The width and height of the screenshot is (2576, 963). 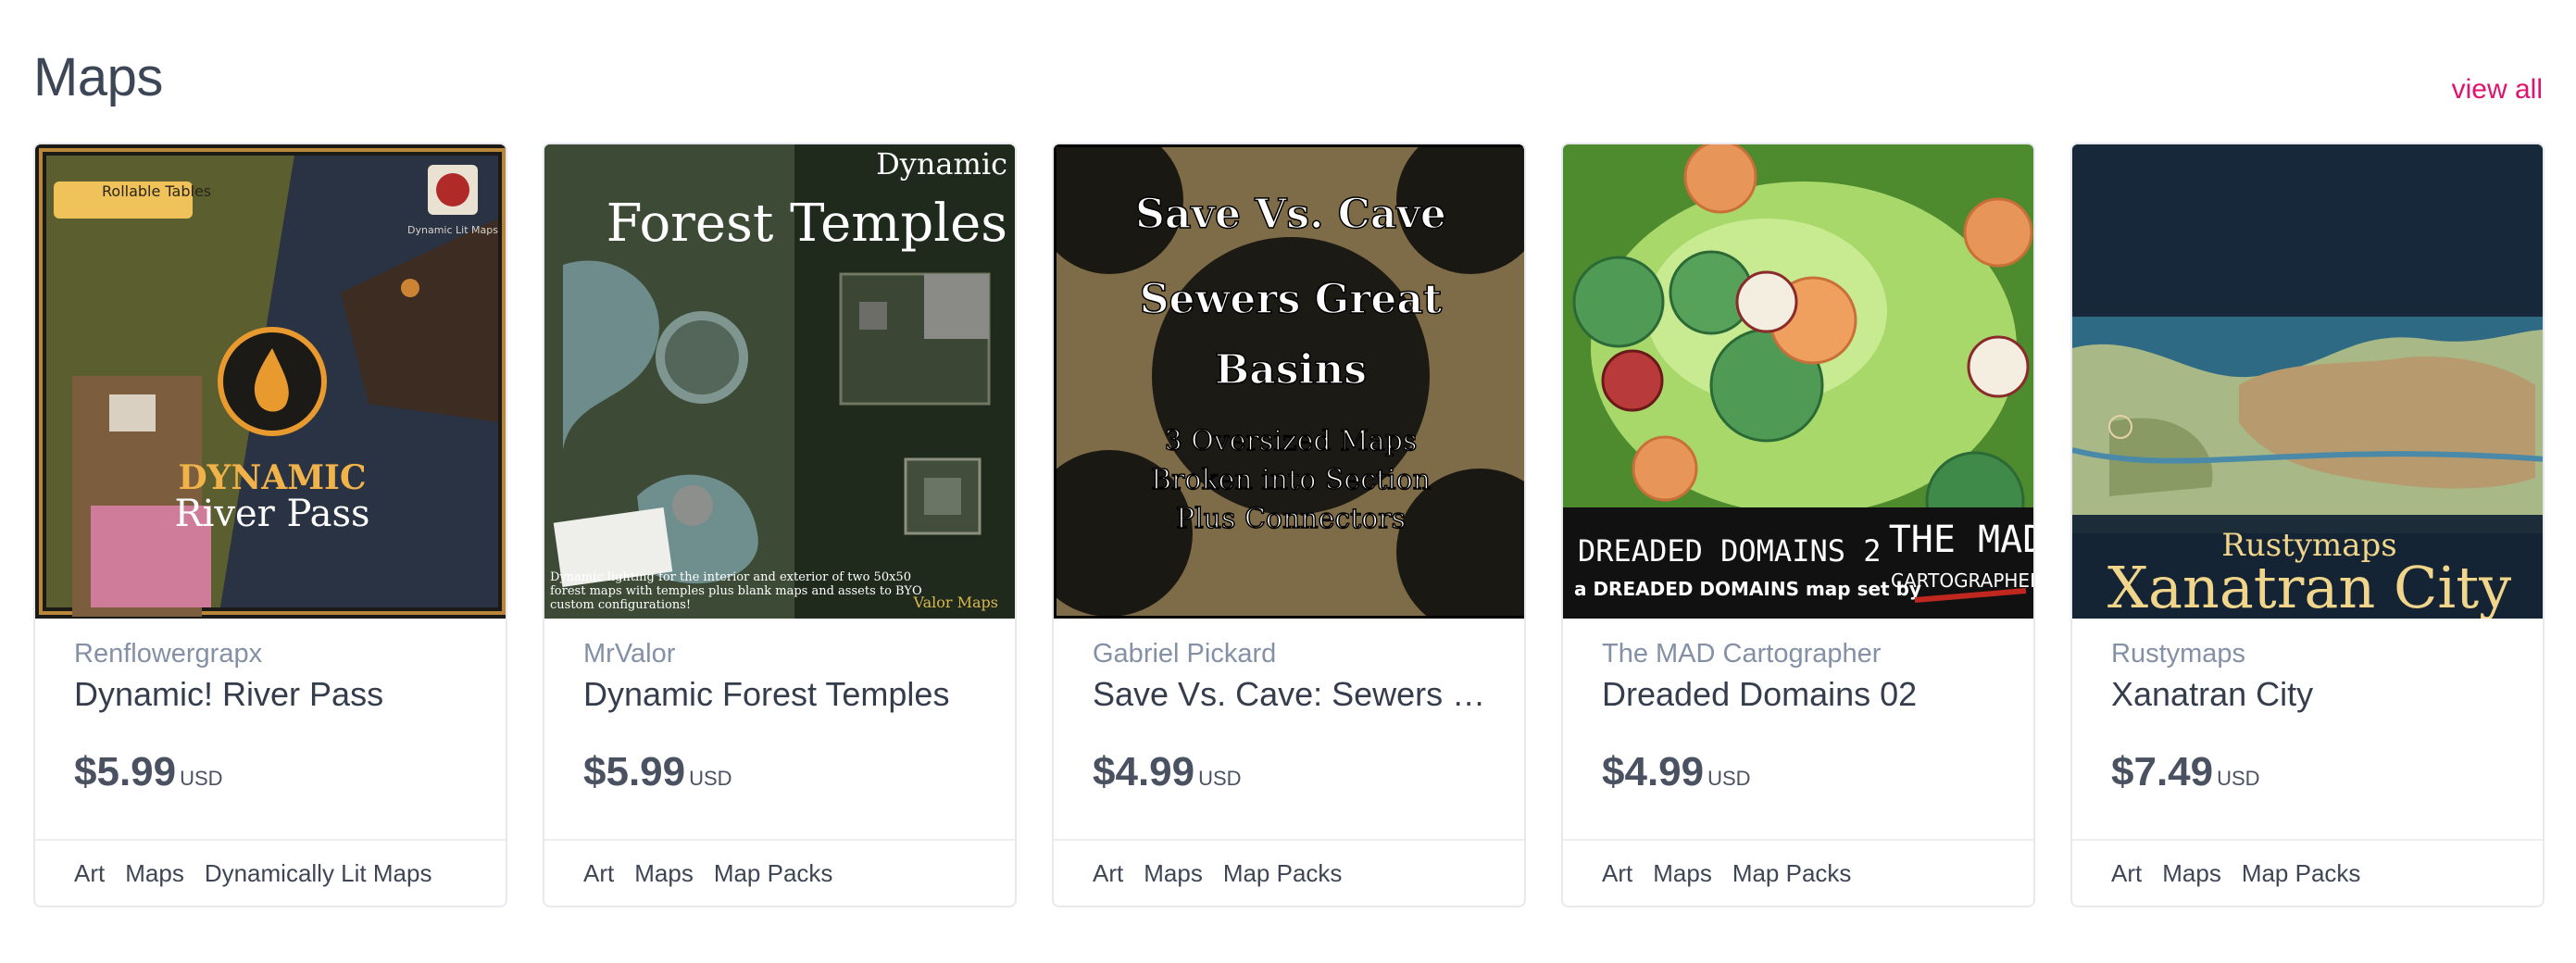 I want to click on thumb-line2: Xanatran City, so click(x=2309, y=587).